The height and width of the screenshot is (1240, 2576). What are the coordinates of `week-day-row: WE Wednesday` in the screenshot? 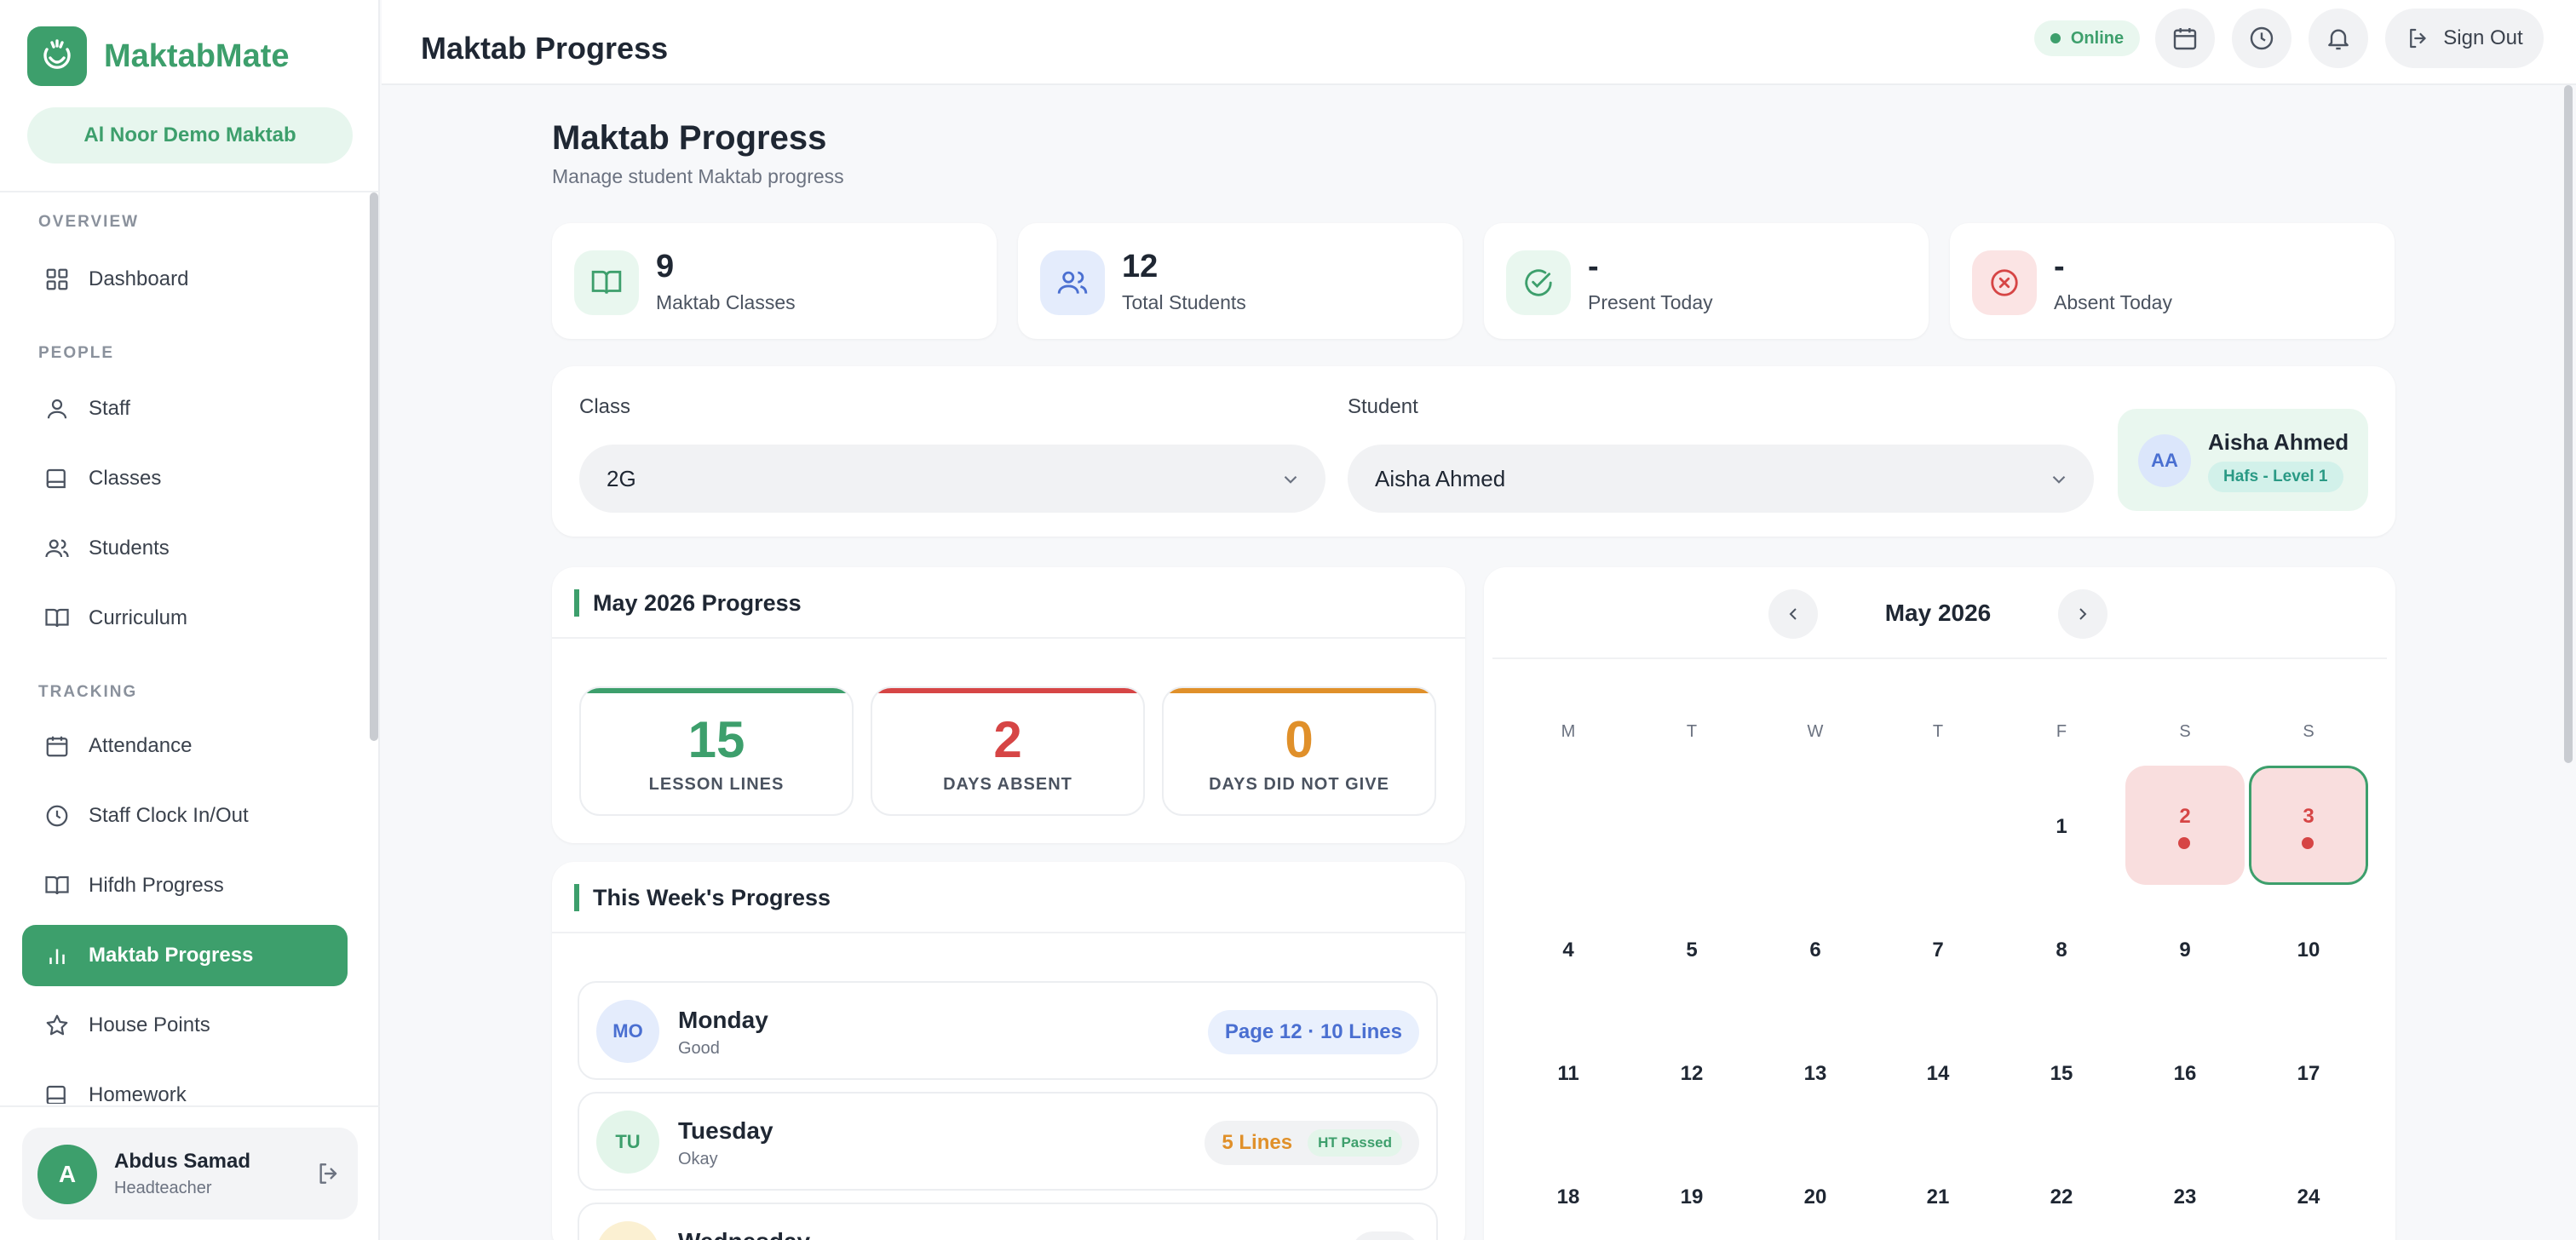 It's located at (1008, 1221).